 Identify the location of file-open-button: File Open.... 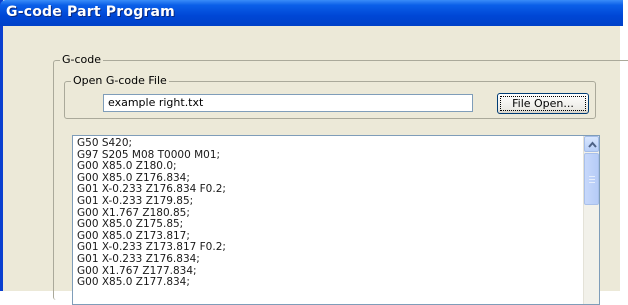
(543, 103).